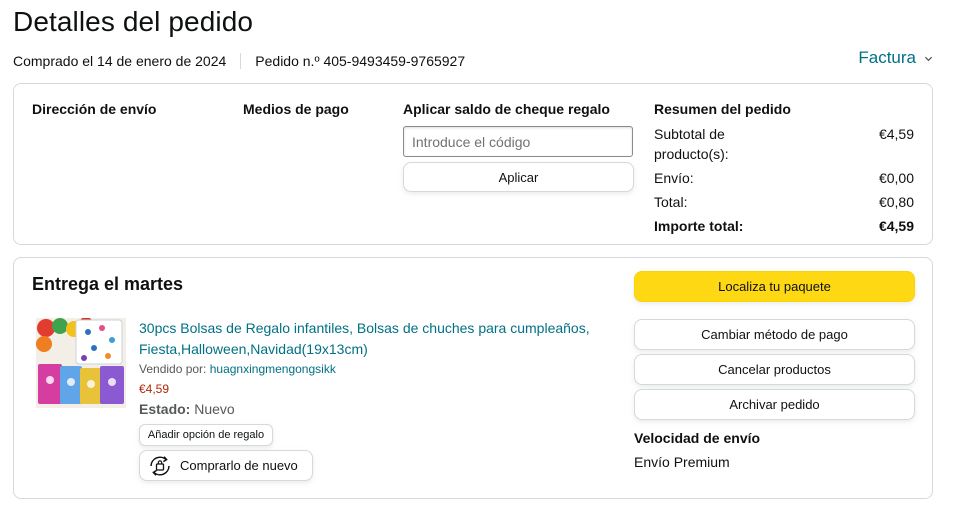  I want to click on summary-row-total: Total: €0,80, so click(784, 202).